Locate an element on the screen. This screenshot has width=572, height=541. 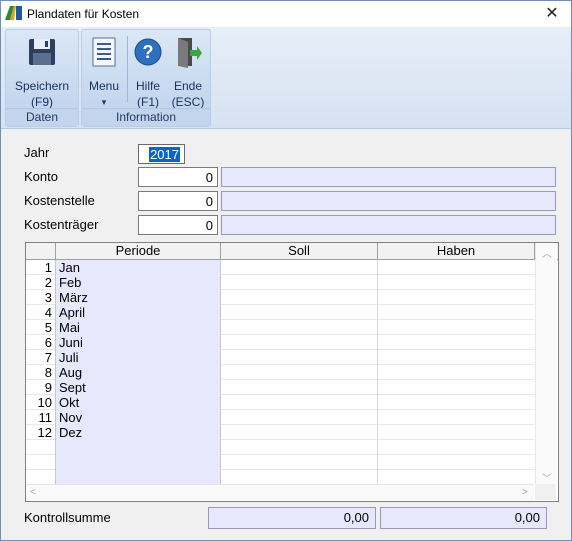
row-number-cell: 9 is located at coordinates (41, 387).